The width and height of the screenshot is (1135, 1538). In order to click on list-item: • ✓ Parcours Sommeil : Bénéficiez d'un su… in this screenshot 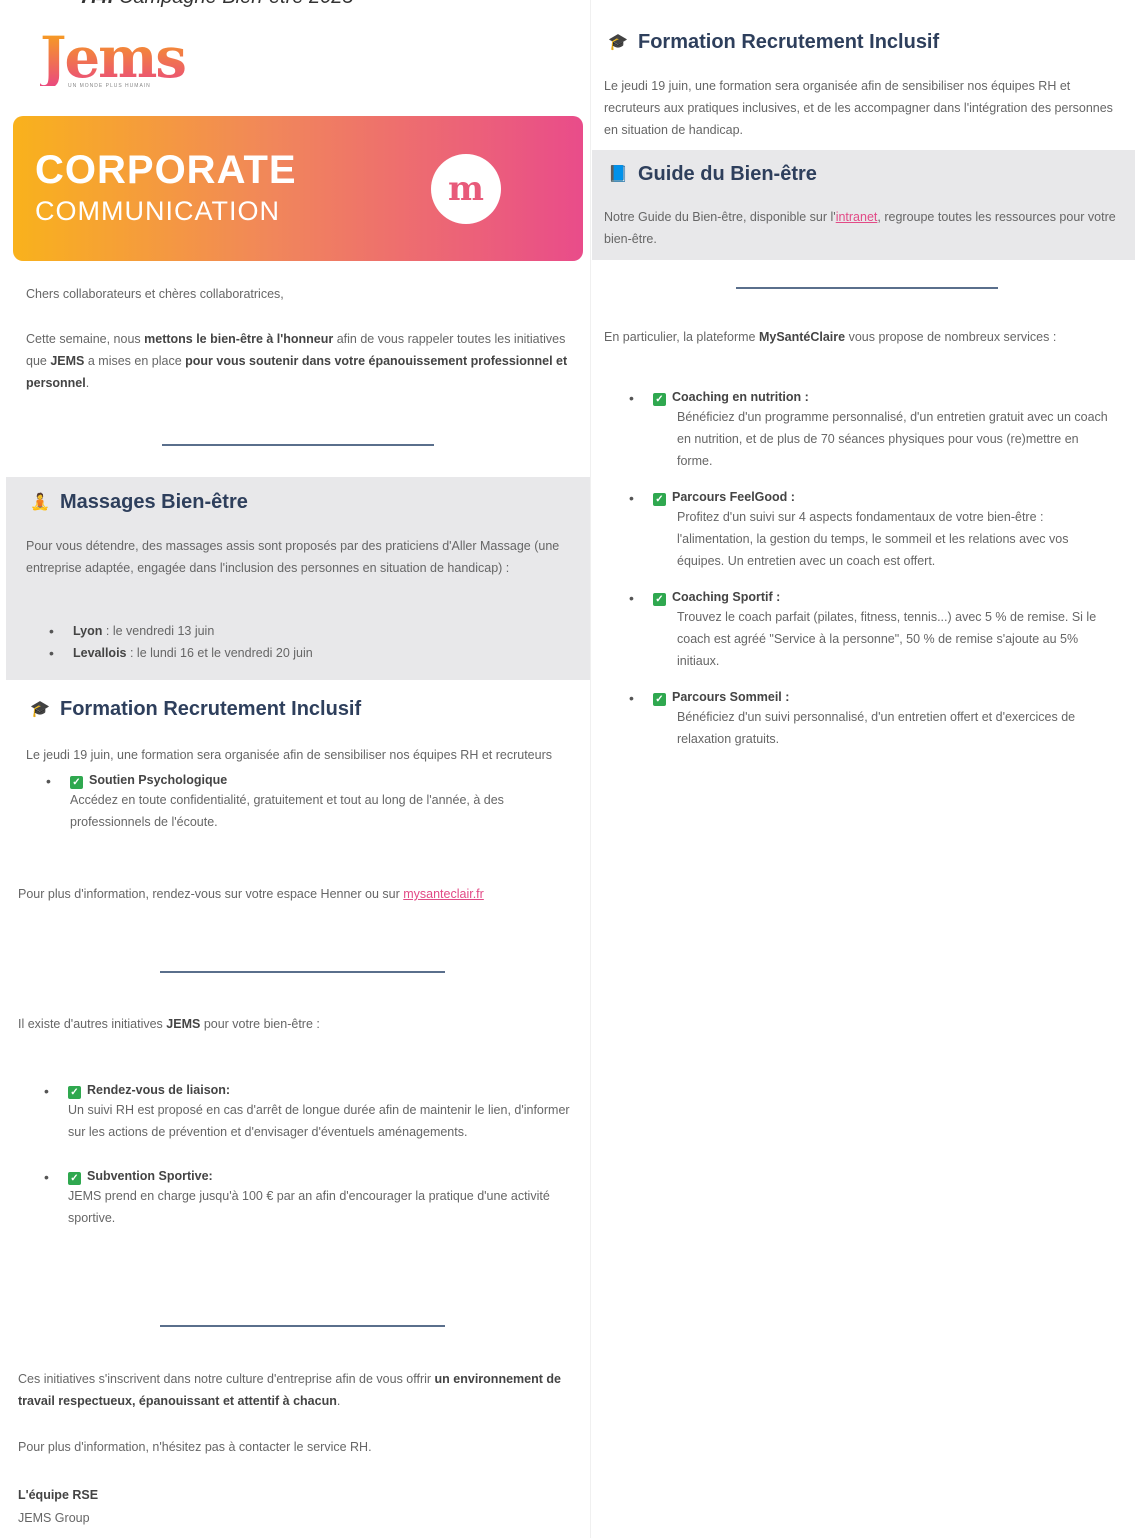, I will do `click(852, 718)`.